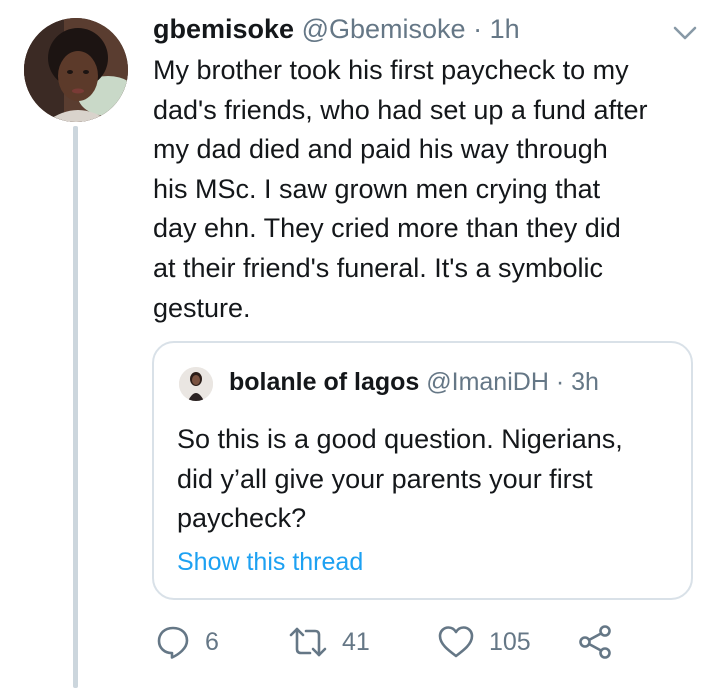  I want to click on thread-line, so click(75, 407).